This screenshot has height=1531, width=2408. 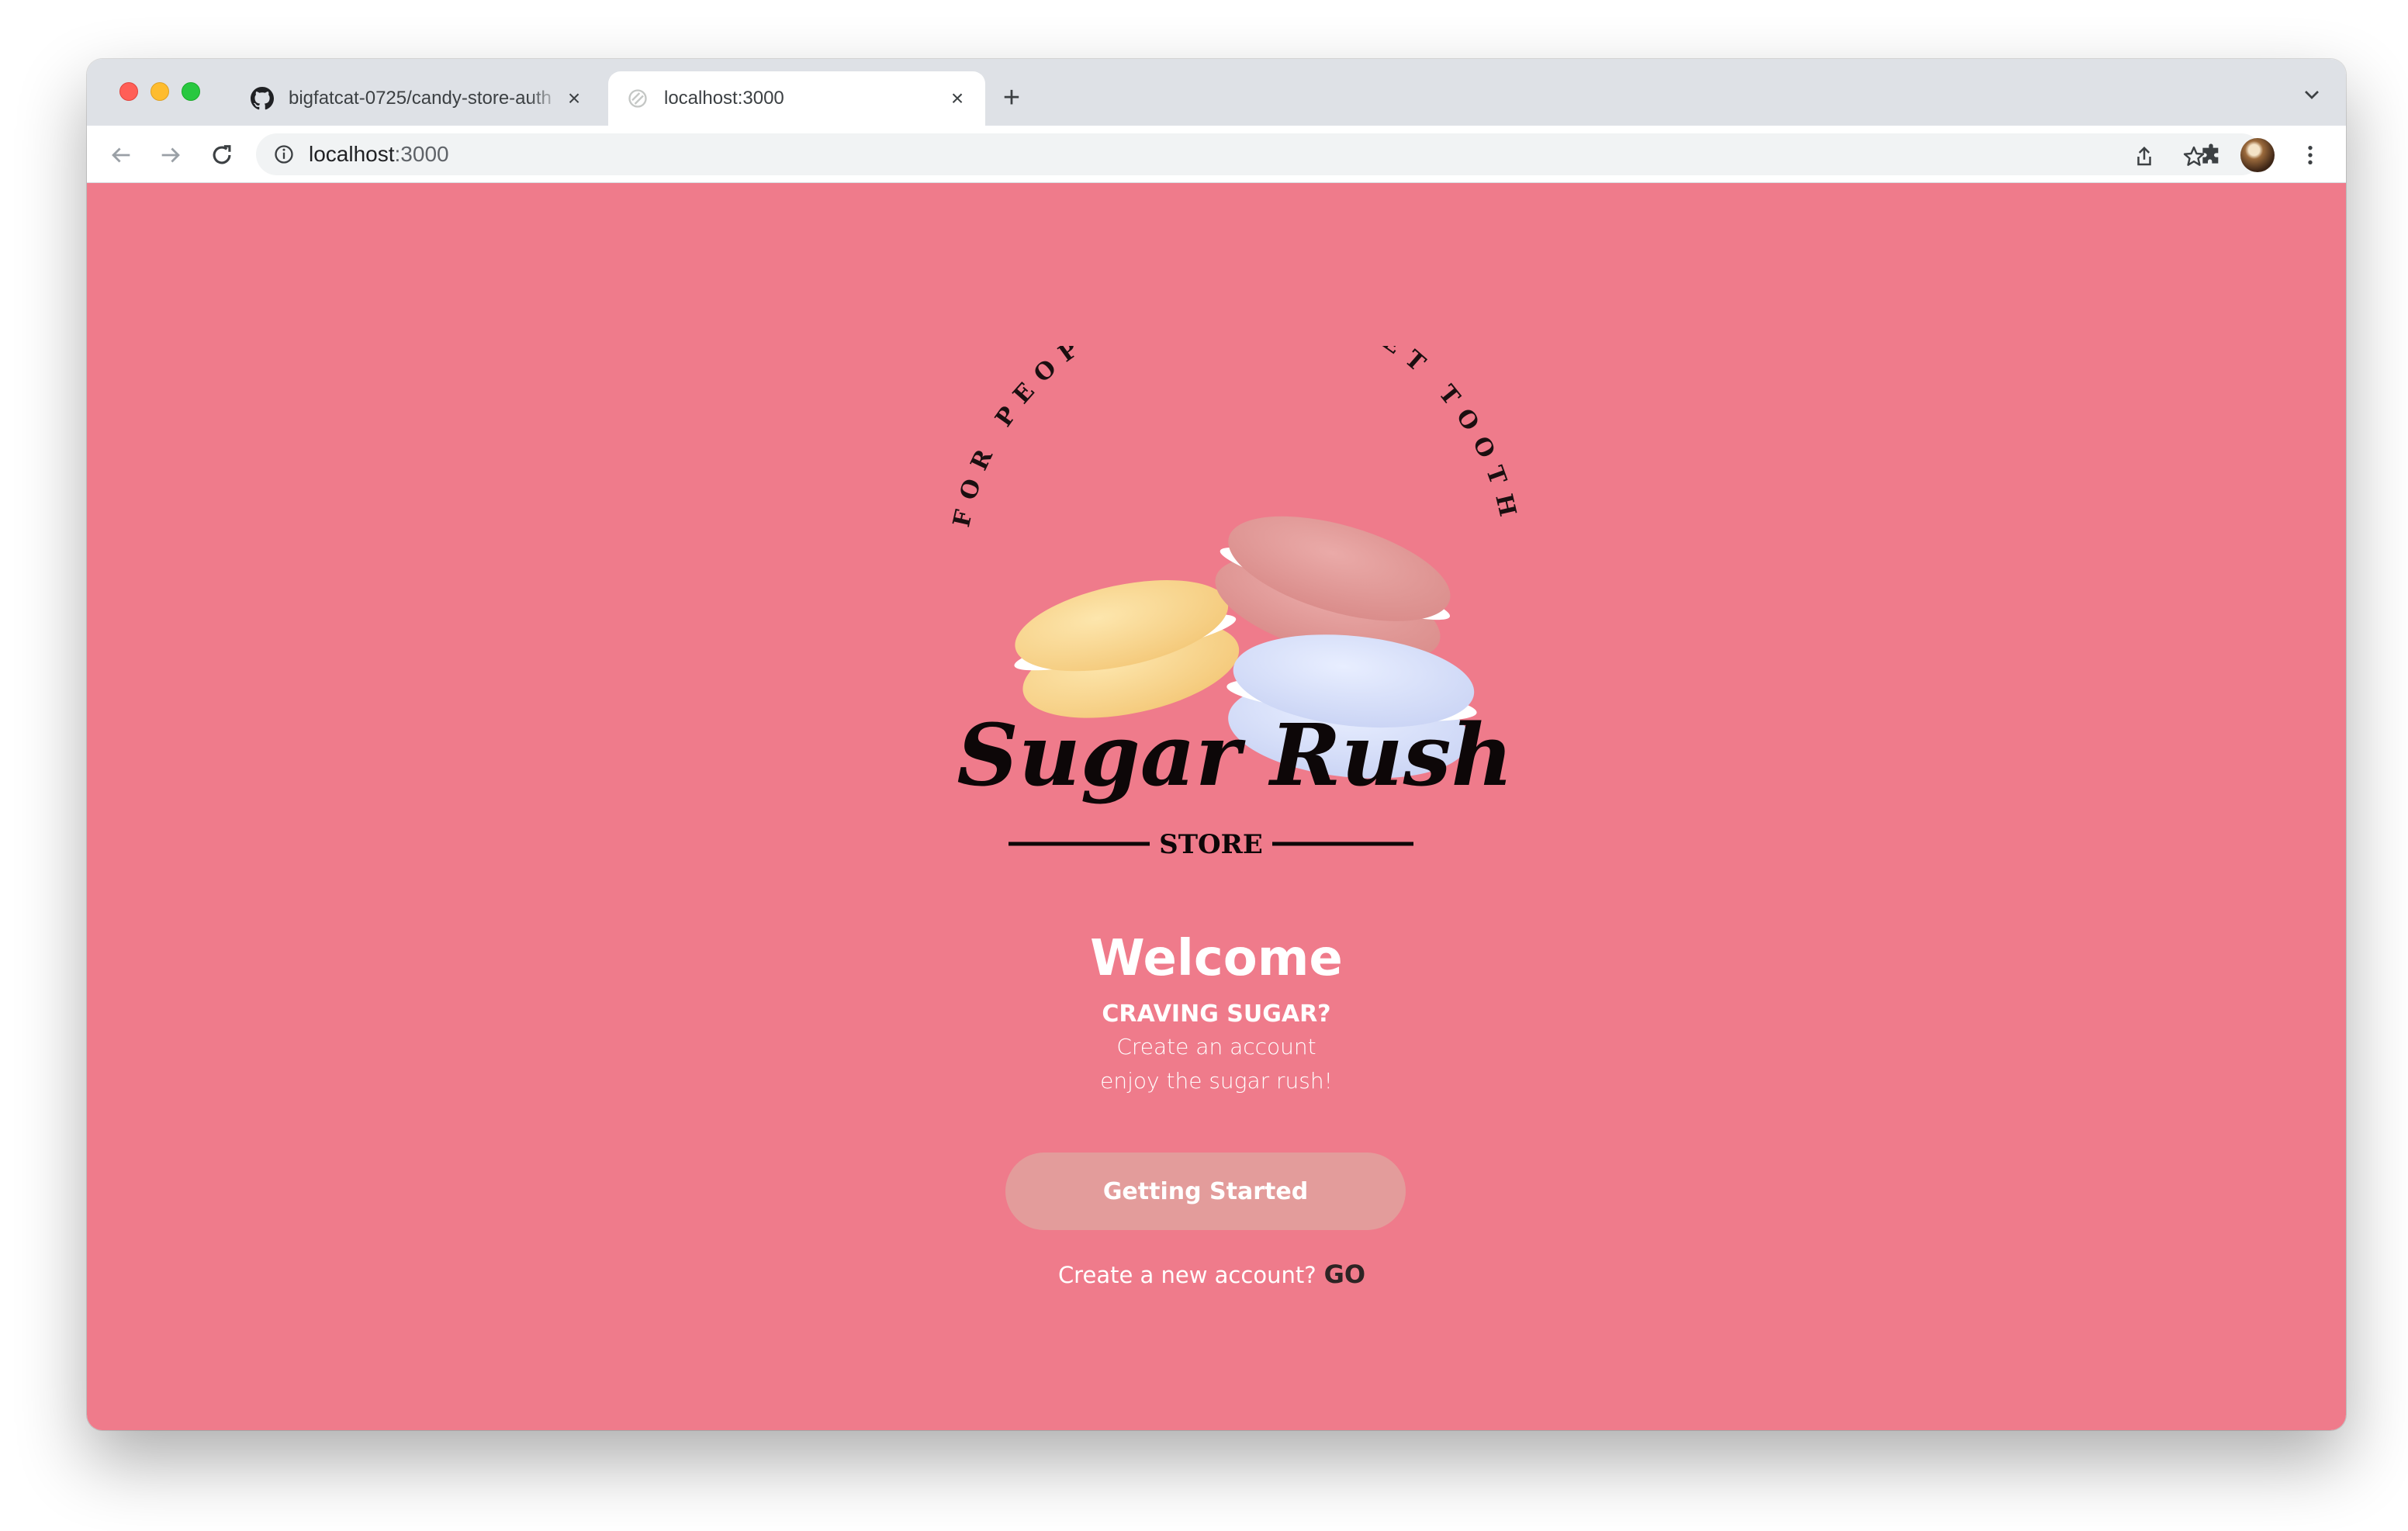 What do you see at coordinates (1216, 1046) in the screenshot?
I see `intro-line-1: Create an account` at bounding box center [1216, 1046].